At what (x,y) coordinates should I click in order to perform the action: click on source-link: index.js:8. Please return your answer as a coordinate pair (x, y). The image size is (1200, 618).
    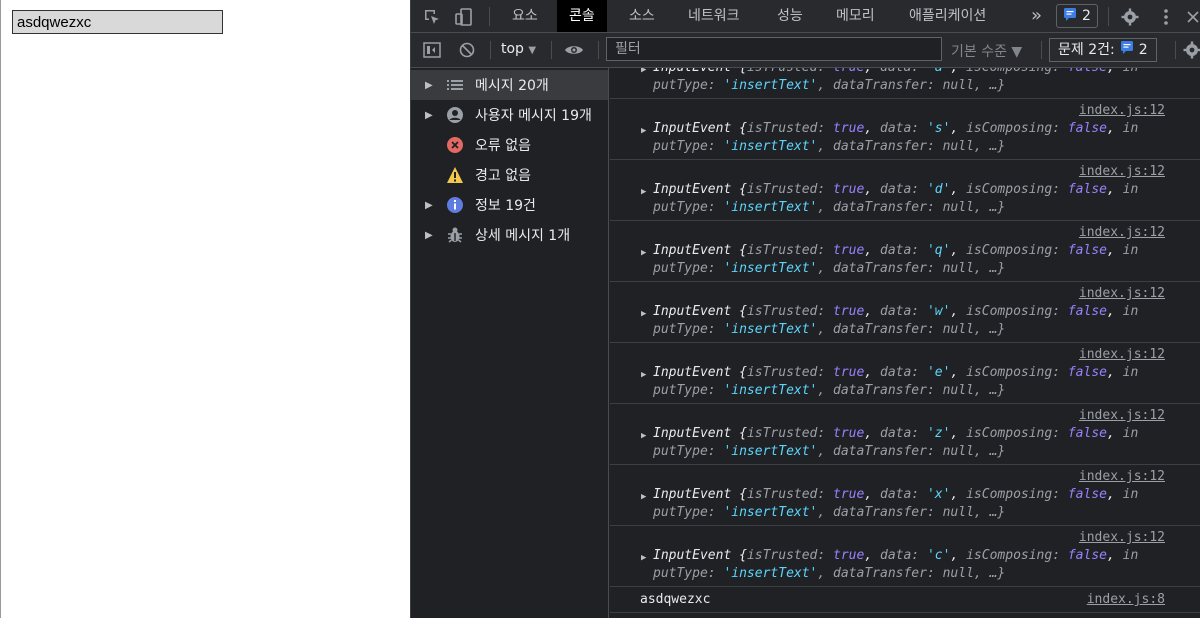
    Looking at the image, I should click on (1126, 599).